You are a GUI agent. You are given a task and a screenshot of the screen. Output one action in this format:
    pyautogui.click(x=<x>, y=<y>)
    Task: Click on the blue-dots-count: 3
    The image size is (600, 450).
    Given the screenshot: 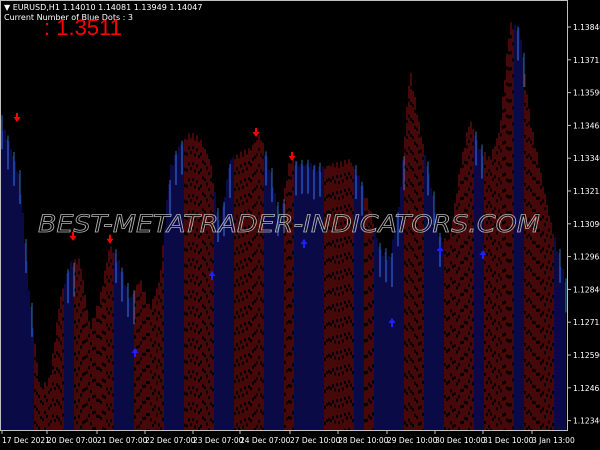 What is the action you would take?
    pyautogui.click(x=130, y=17)
    